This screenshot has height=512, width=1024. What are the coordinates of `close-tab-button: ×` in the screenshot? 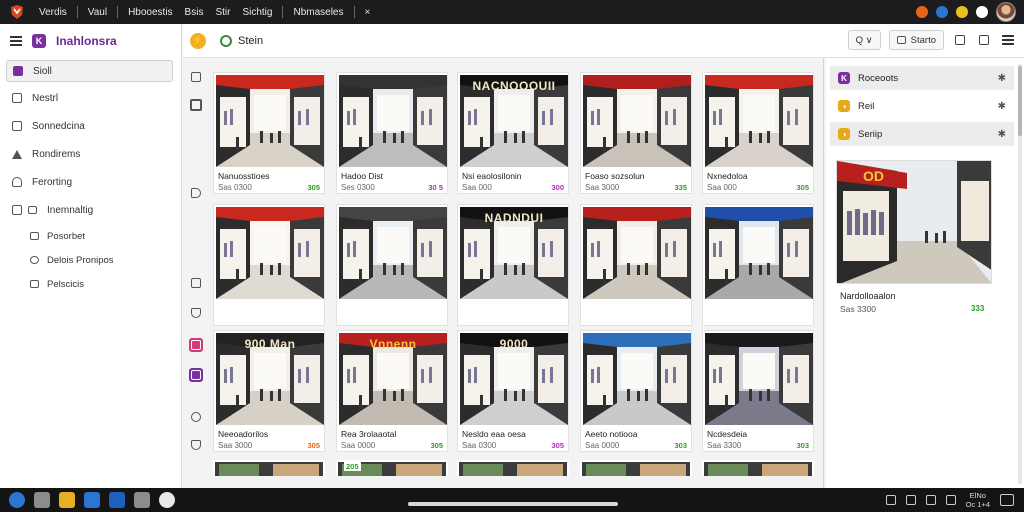 It's located at (368, 12).